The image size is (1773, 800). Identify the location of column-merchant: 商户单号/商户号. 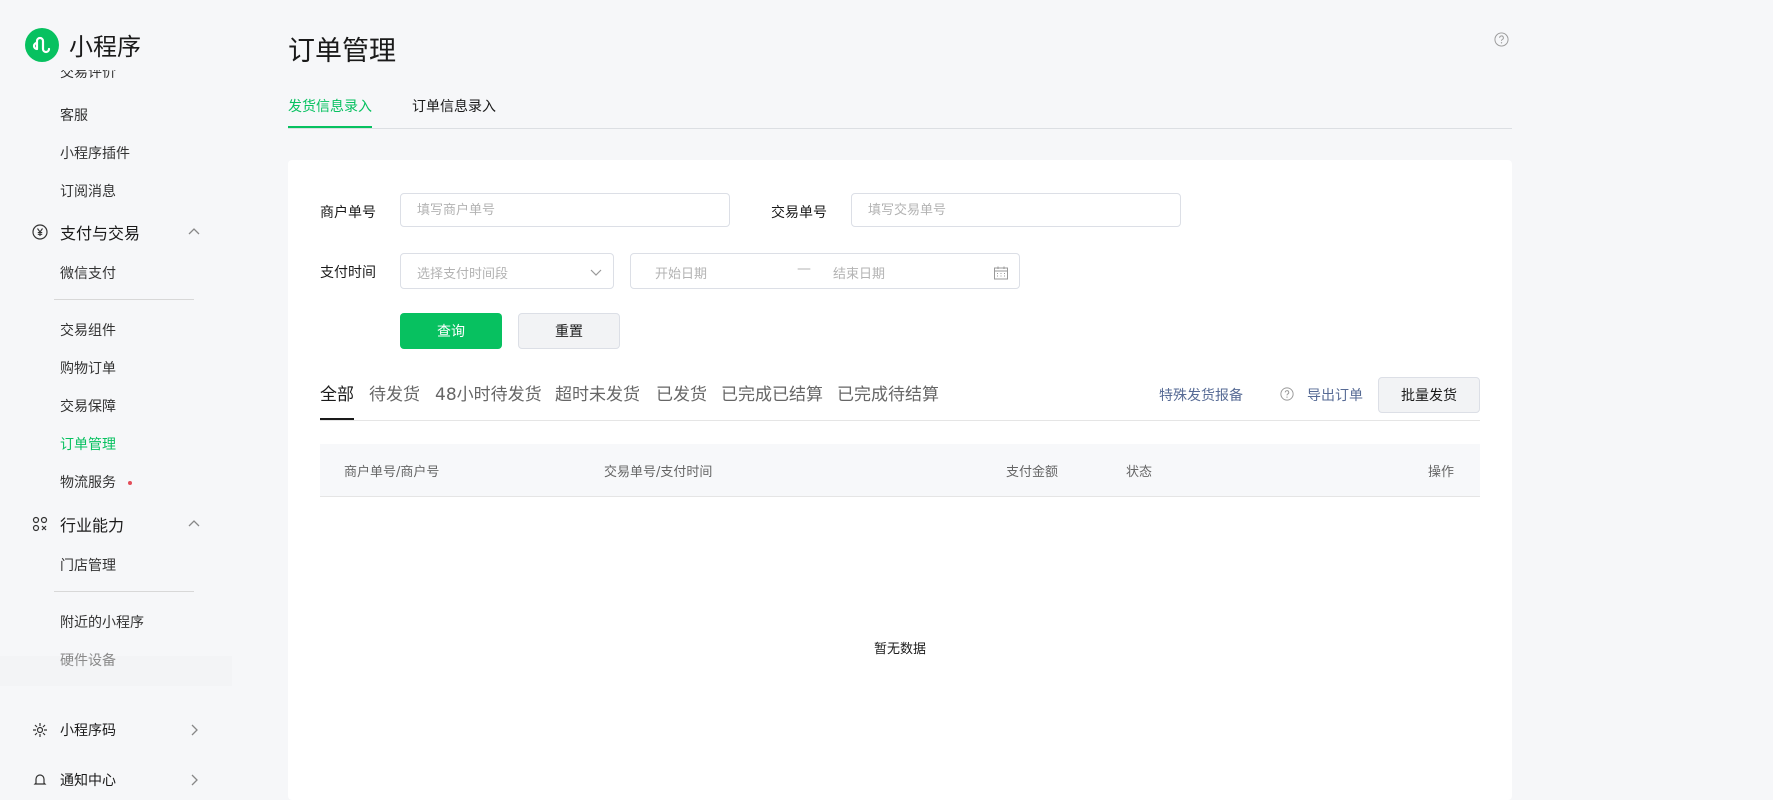
(392, 472).